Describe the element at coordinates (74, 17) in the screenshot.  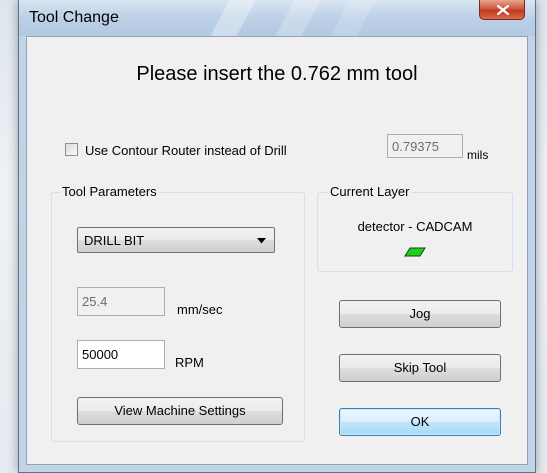
I see `window-title: Tool Change` at that location.